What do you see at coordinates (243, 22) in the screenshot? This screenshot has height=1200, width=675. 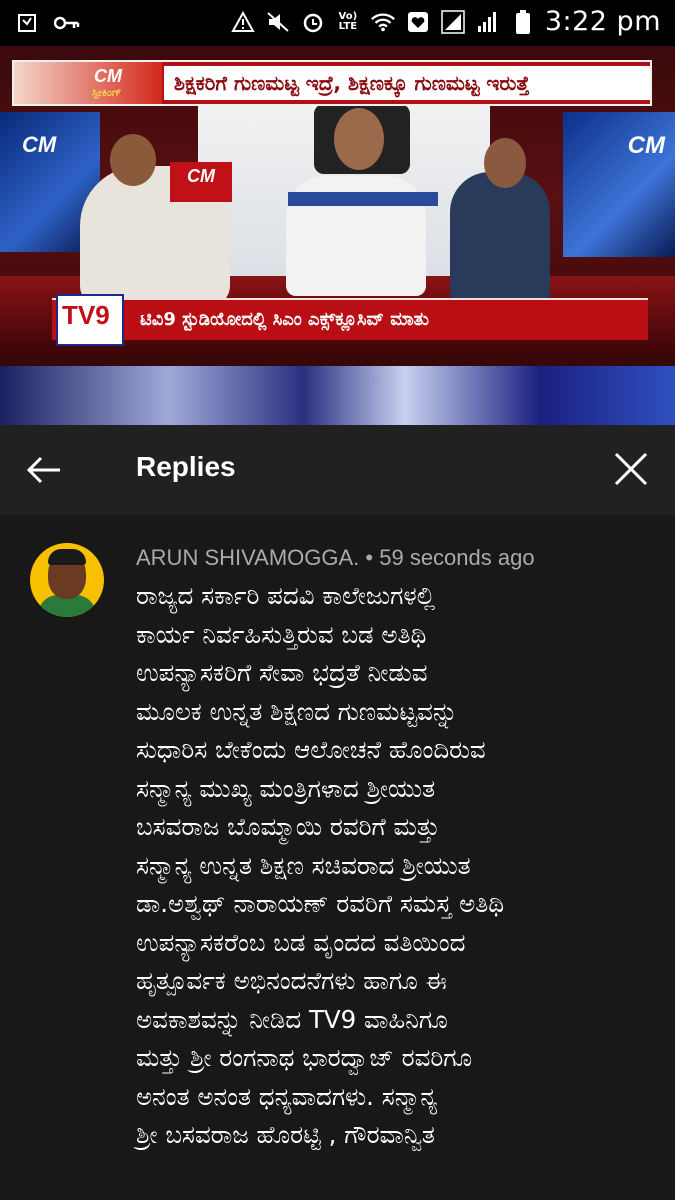 I see `airplane-alert-icon` at bounding box center [243, 22].